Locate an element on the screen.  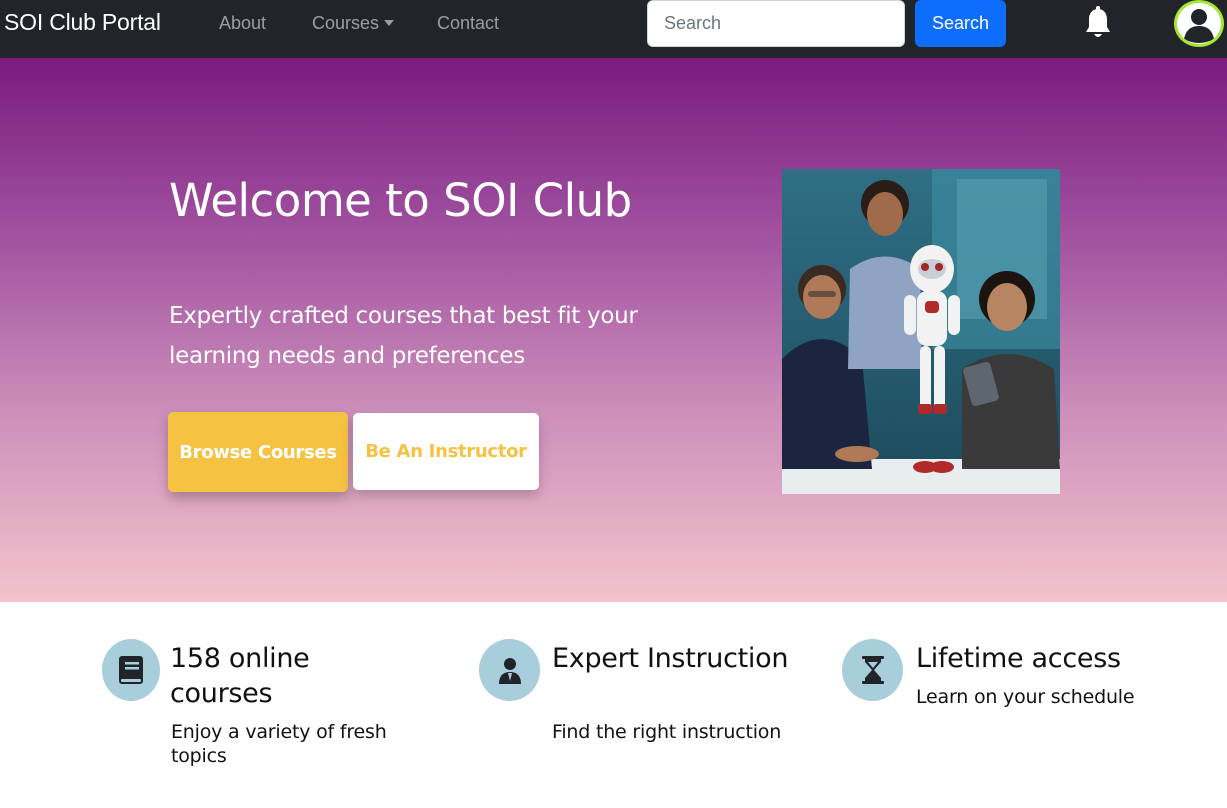
user-avatar-icon is located at coordinates (1199, 23).